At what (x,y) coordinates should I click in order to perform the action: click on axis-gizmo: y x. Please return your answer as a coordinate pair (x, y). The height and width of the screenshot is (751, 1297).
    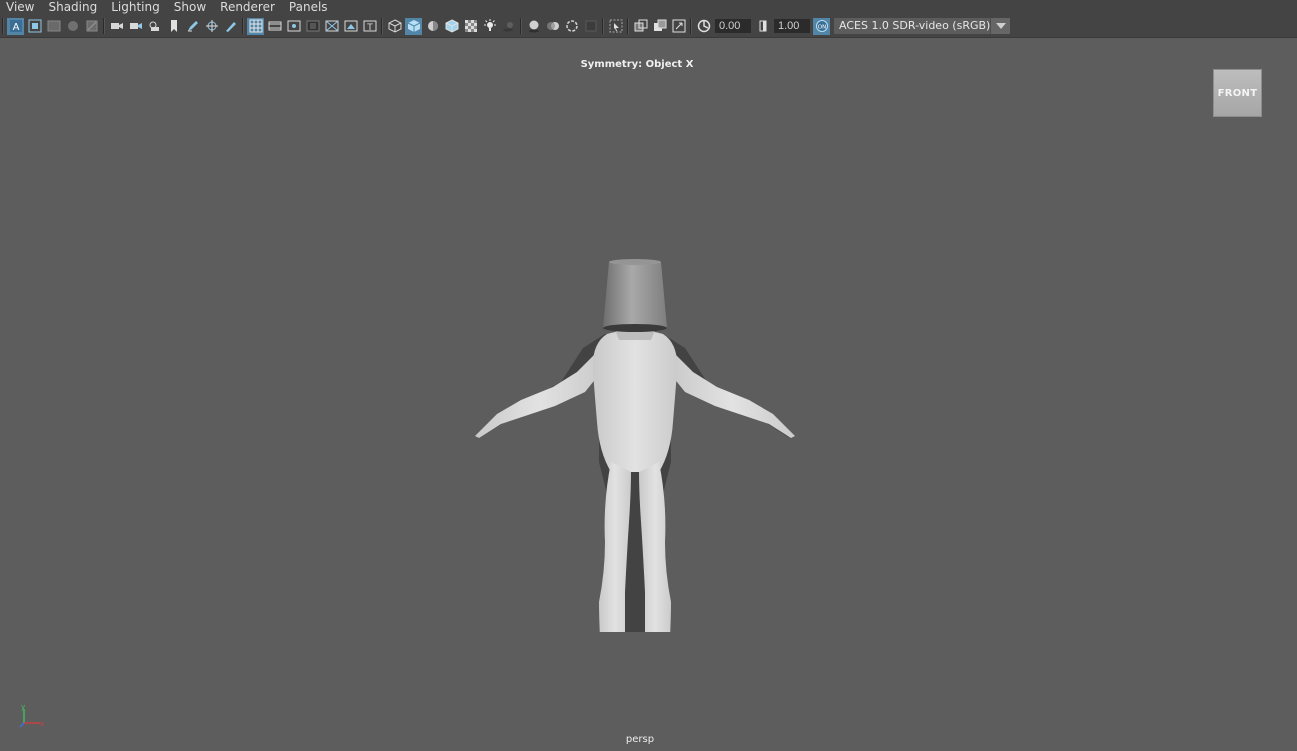
    Looking at the image, I should click on (31, 715).